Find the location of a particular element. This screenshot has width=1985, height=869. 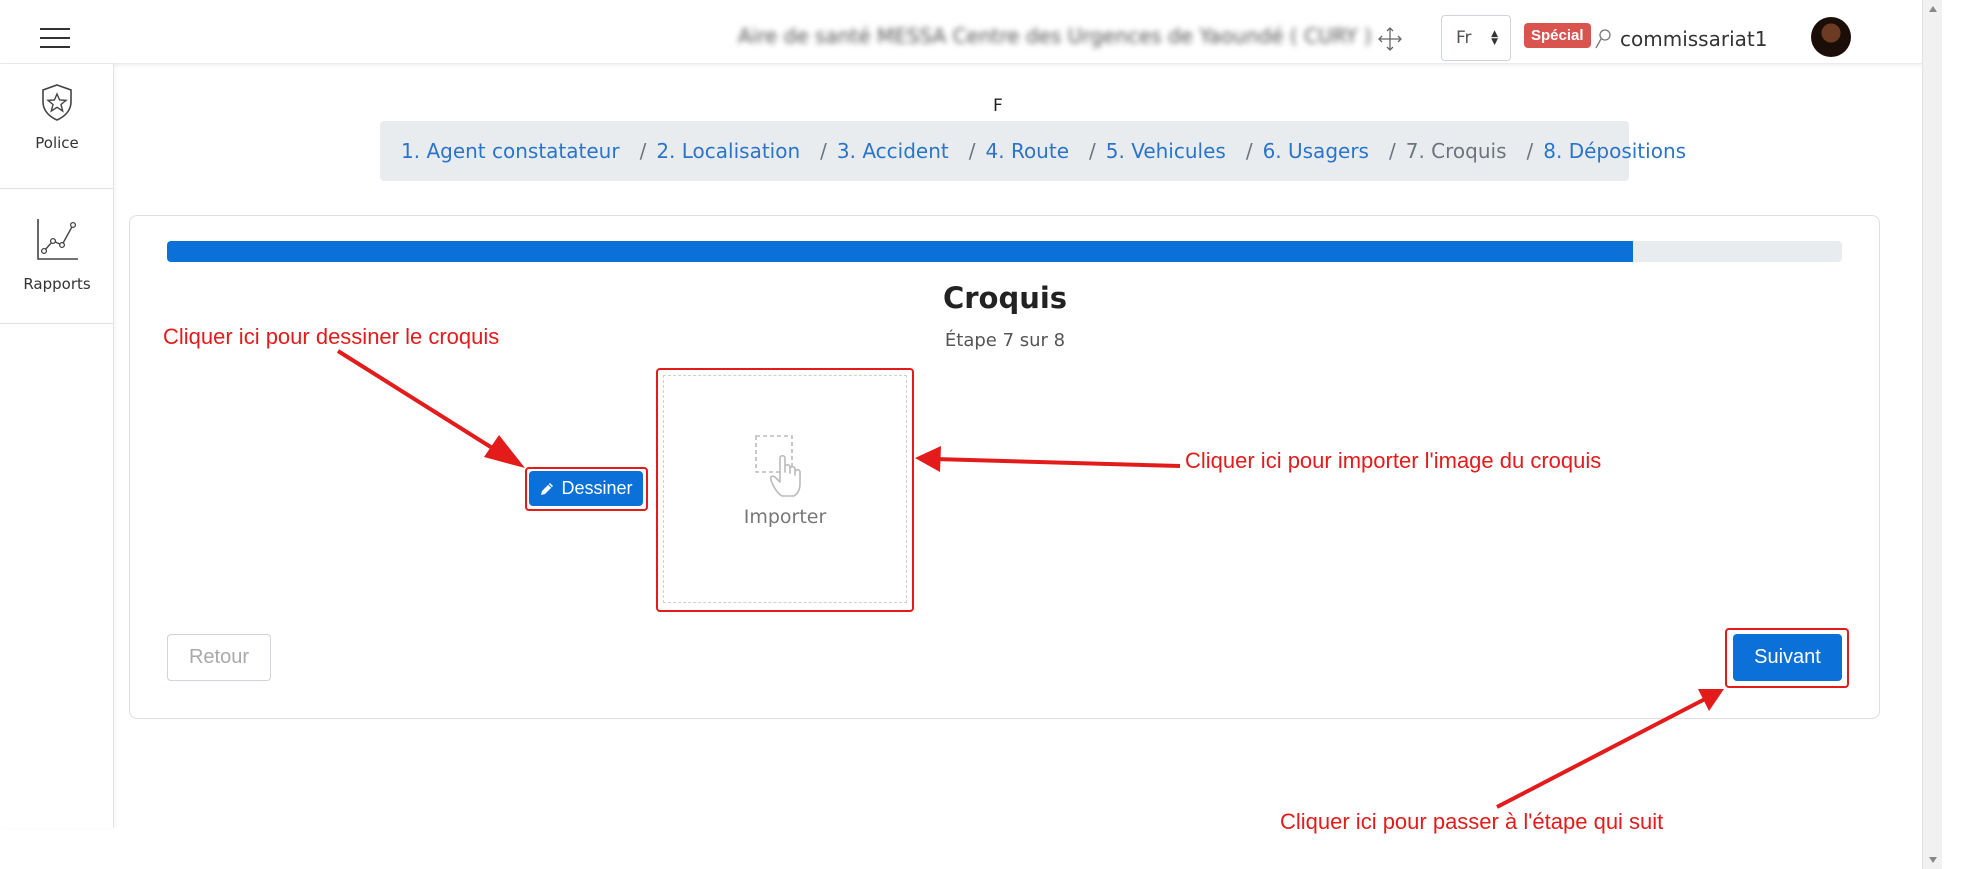

scroll-down-arrow-icon is located at coordinates (1933, 860).